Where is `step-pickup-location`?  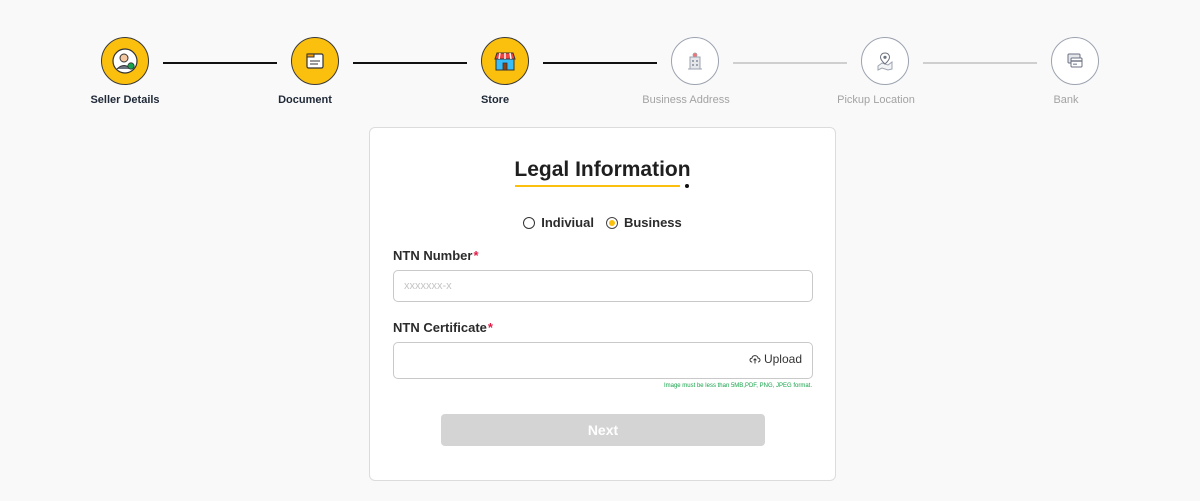 step-pickup-location is located at coordinates (885, 61).